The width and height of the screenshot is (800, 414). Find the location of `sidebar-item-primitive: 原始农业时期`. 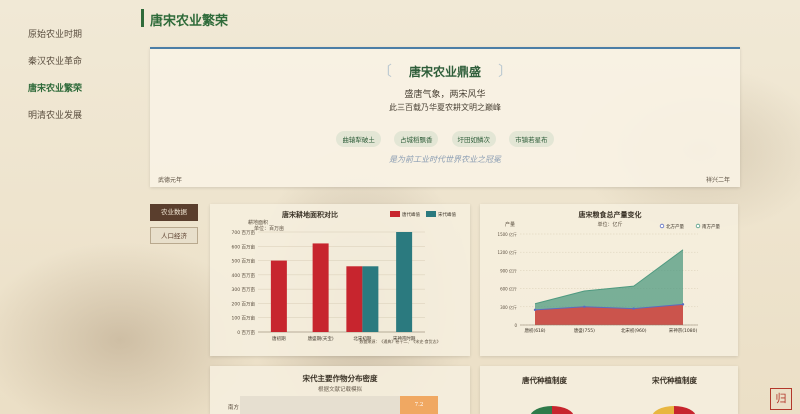

sidebar-item-primitive: 原始农业时期 is located at coordinates (55, 33).